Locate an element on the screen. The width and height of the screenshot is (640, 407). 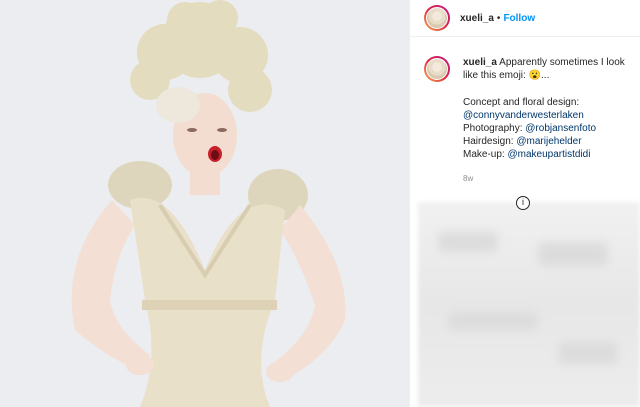
hair-link: @marijehelder is located at coordinates (548, 141).